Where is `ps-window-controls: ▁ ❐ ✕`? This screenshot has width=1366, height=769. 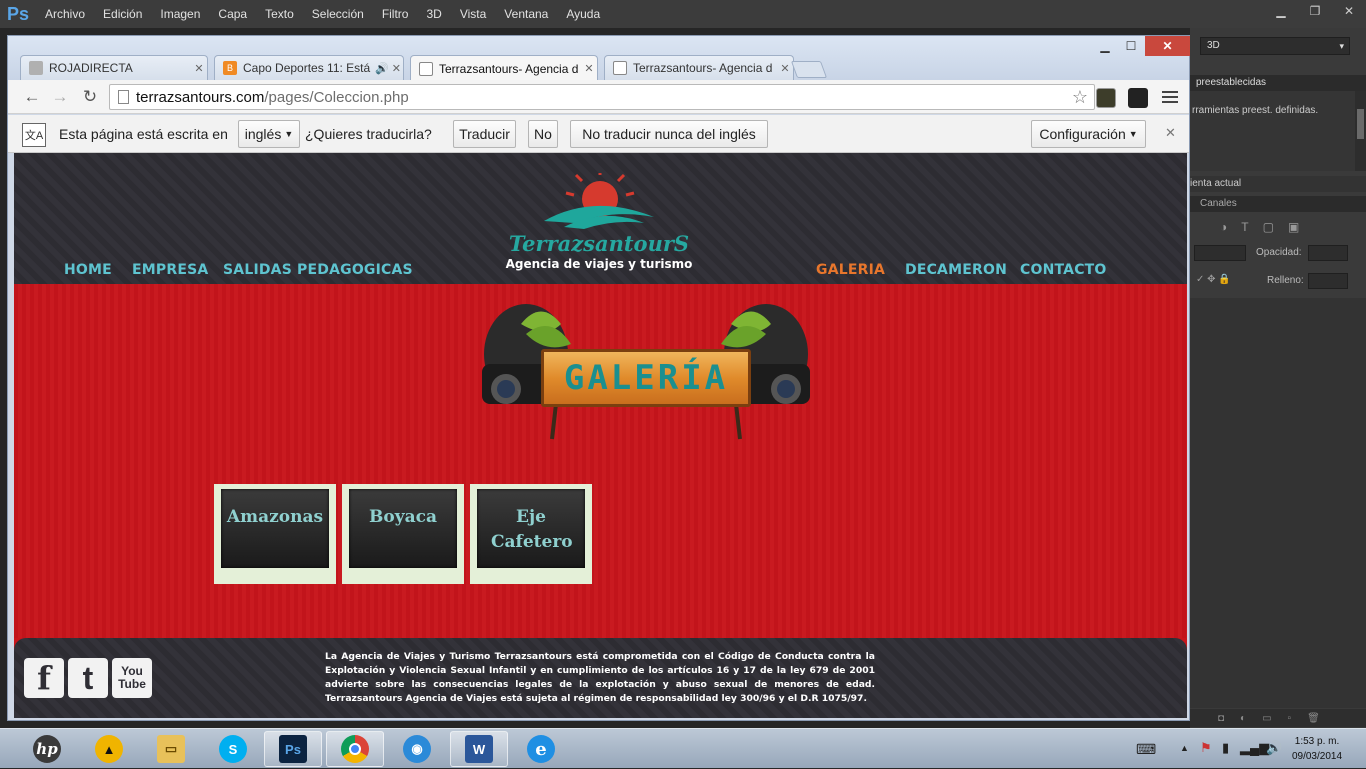
ps-window-controls: ▁ ❐ ✕ is located at coordinates (1315, 11).